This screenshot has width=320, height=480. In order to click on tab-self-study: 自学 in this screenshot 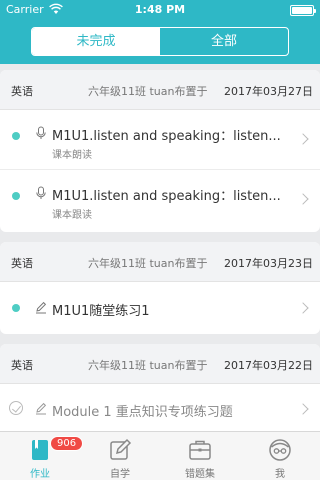, I will do `click(120, 456)`.